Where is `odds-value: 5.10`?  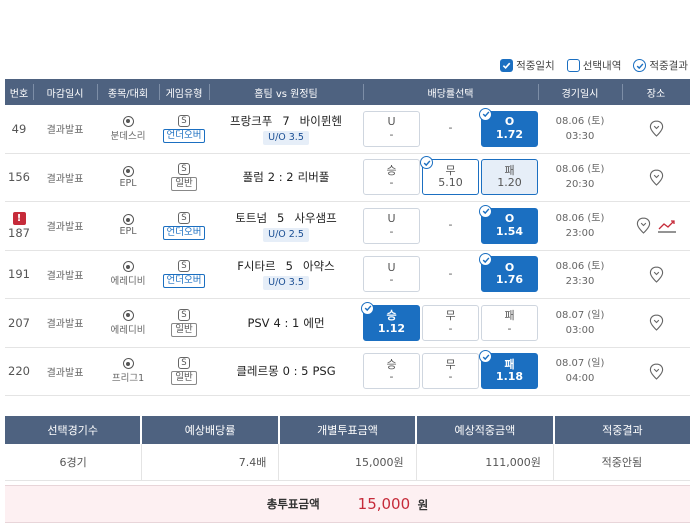
odds-value: 5.10 is located at coordinates (450, 183).